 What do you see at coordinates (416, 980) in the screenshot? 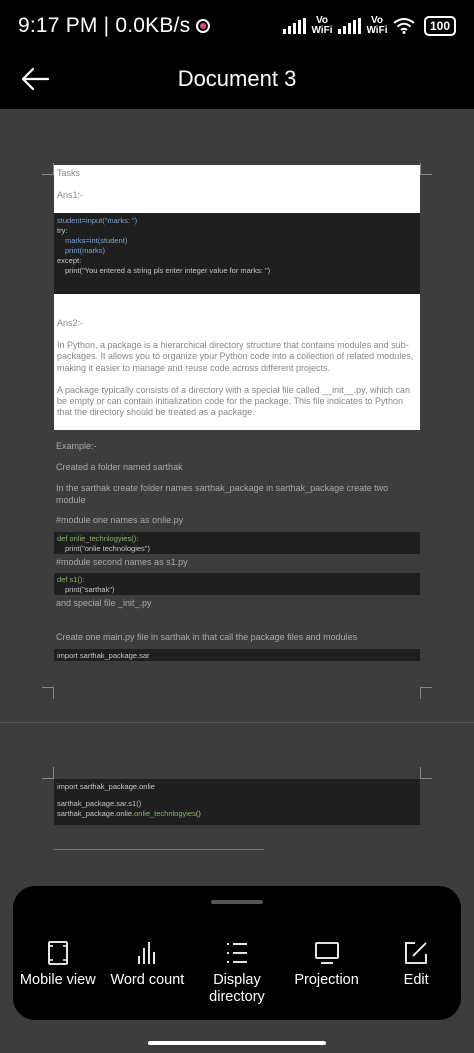
I see `edit-label: Edit` at bounding box center [416, 980].